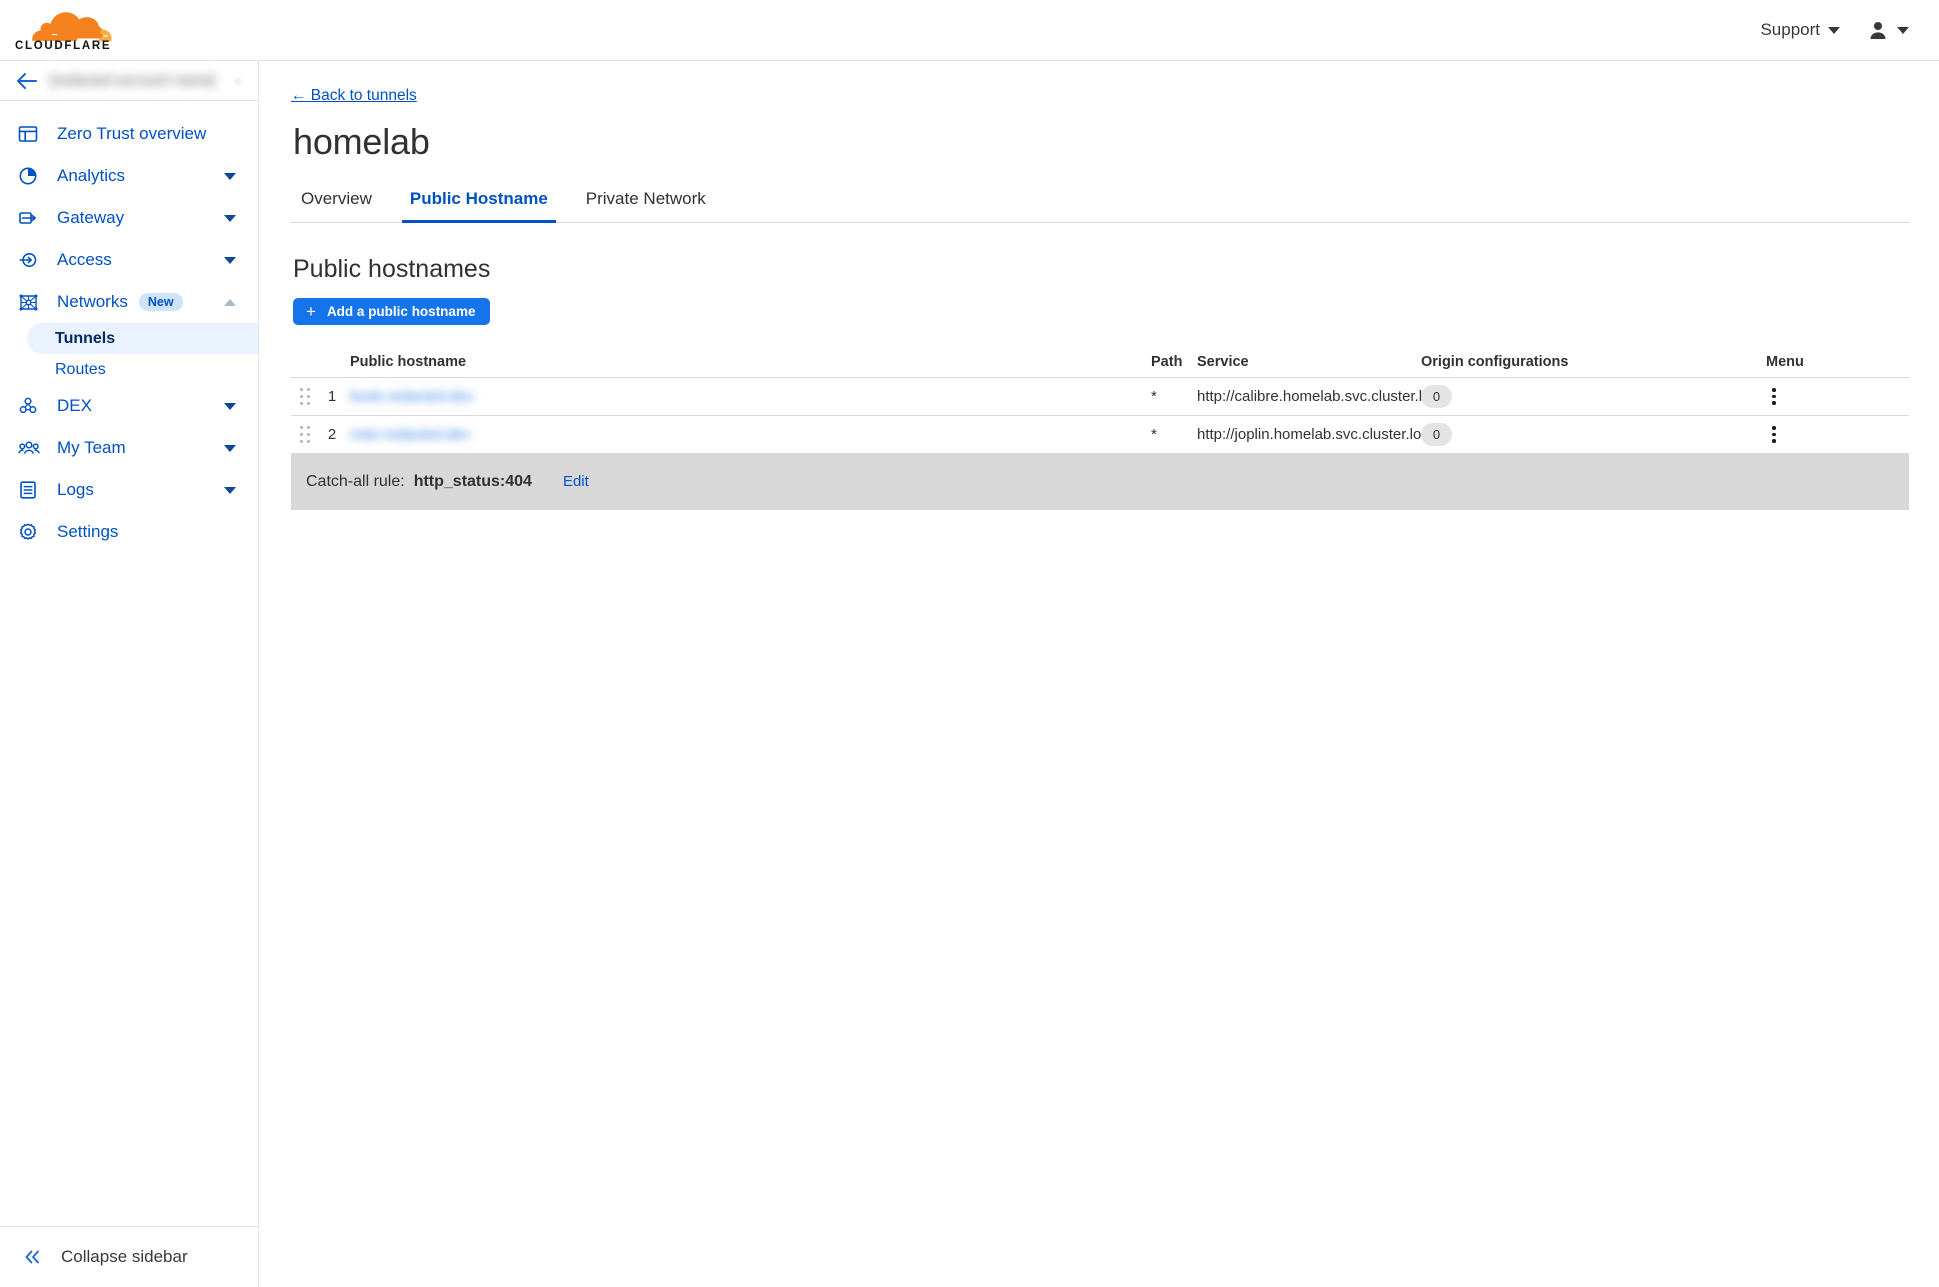  What do you see at coordinates (129, 218) in the screenshot?
I see `sidebar-item-gateway: Gateway` at bounding box center [129, 218].